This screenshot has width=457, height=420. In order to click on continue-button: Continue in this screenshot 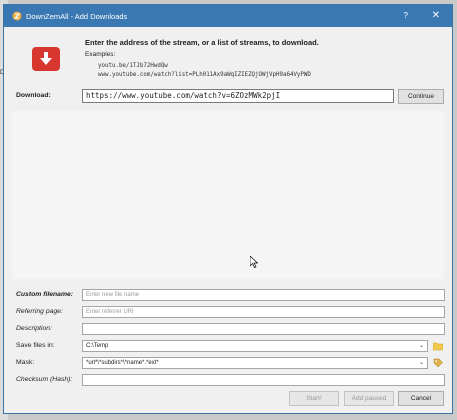, I will do `click(421, 96)`.